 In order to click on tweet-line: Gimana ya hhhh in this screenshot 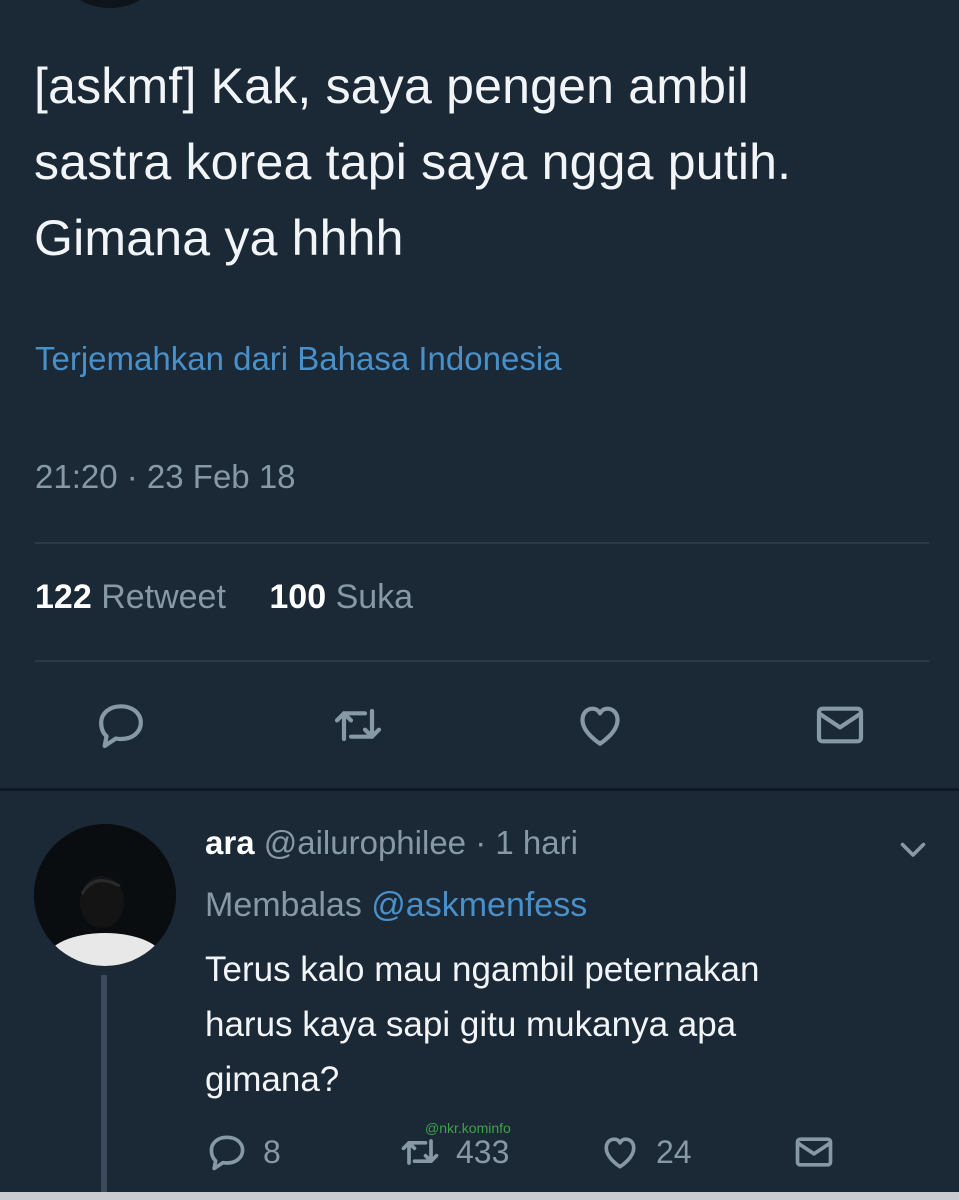, I will do `click(219, 238)`.